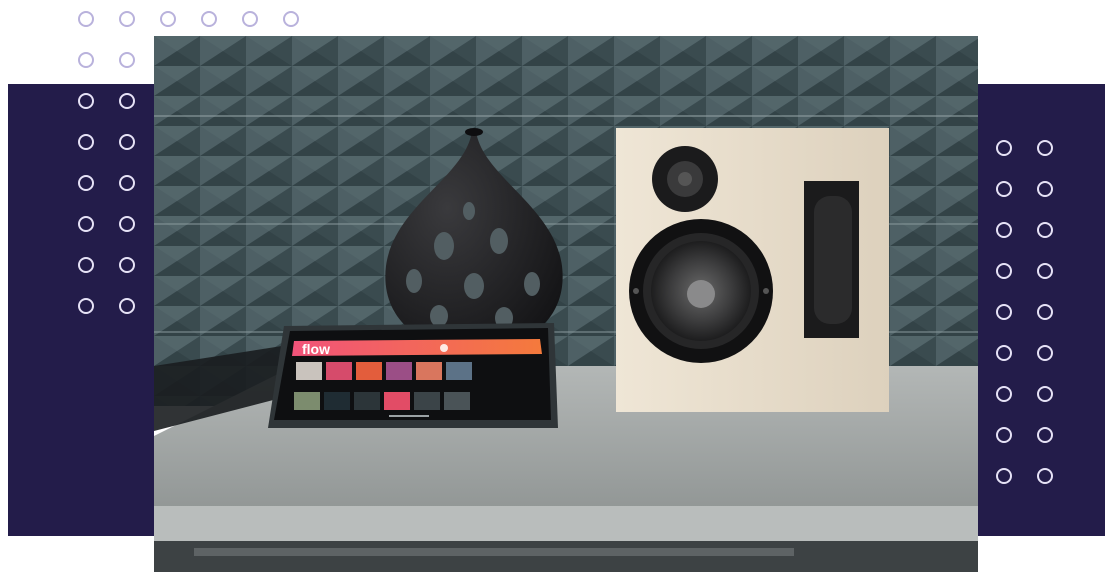  I want to click on flow-logo-text: flow, so click(316, 349).